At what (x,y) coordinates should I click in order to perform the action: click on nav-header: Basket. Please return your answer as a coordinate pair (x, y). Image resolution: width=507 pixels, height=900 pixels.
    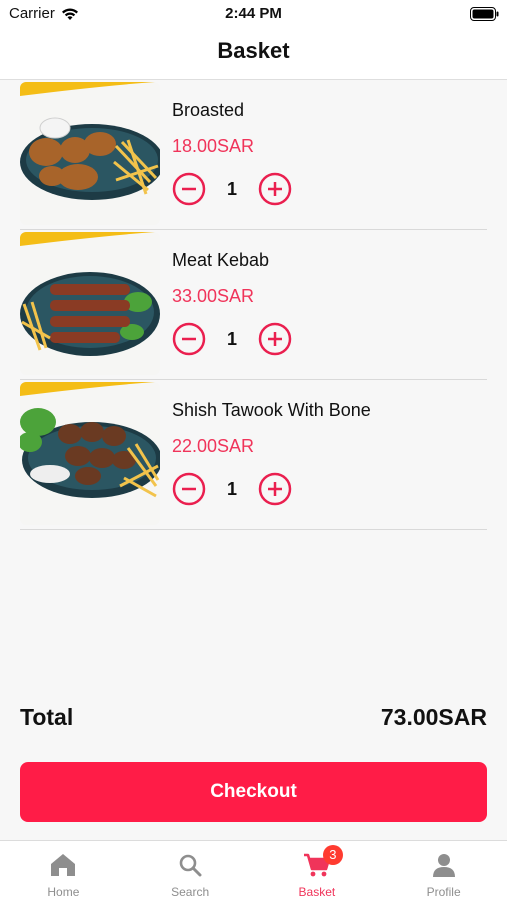
    Looking at the image, I should click on (253, 54).